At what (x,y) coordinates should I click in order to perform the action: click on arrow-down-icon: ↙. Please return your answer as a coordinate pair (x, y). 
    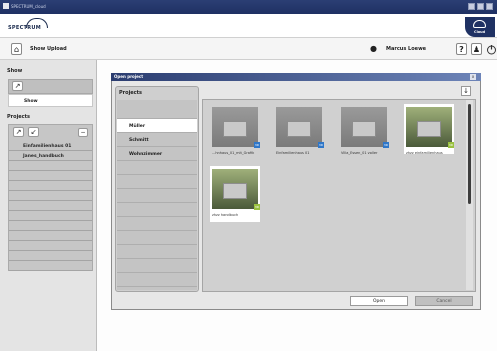
    Looking at the image, I should click on (33, 132).